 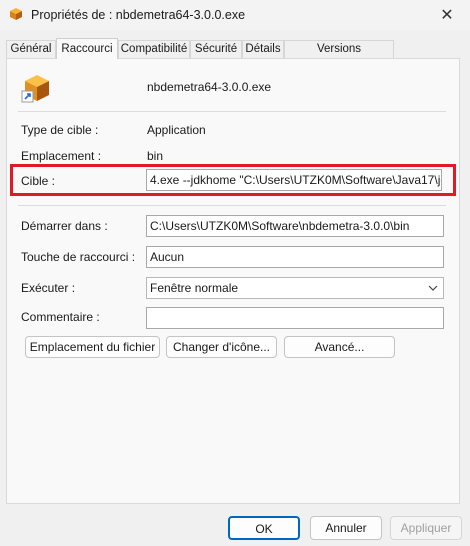 I want to click on location-label: Emplacement :, so click(x=61, y=156).